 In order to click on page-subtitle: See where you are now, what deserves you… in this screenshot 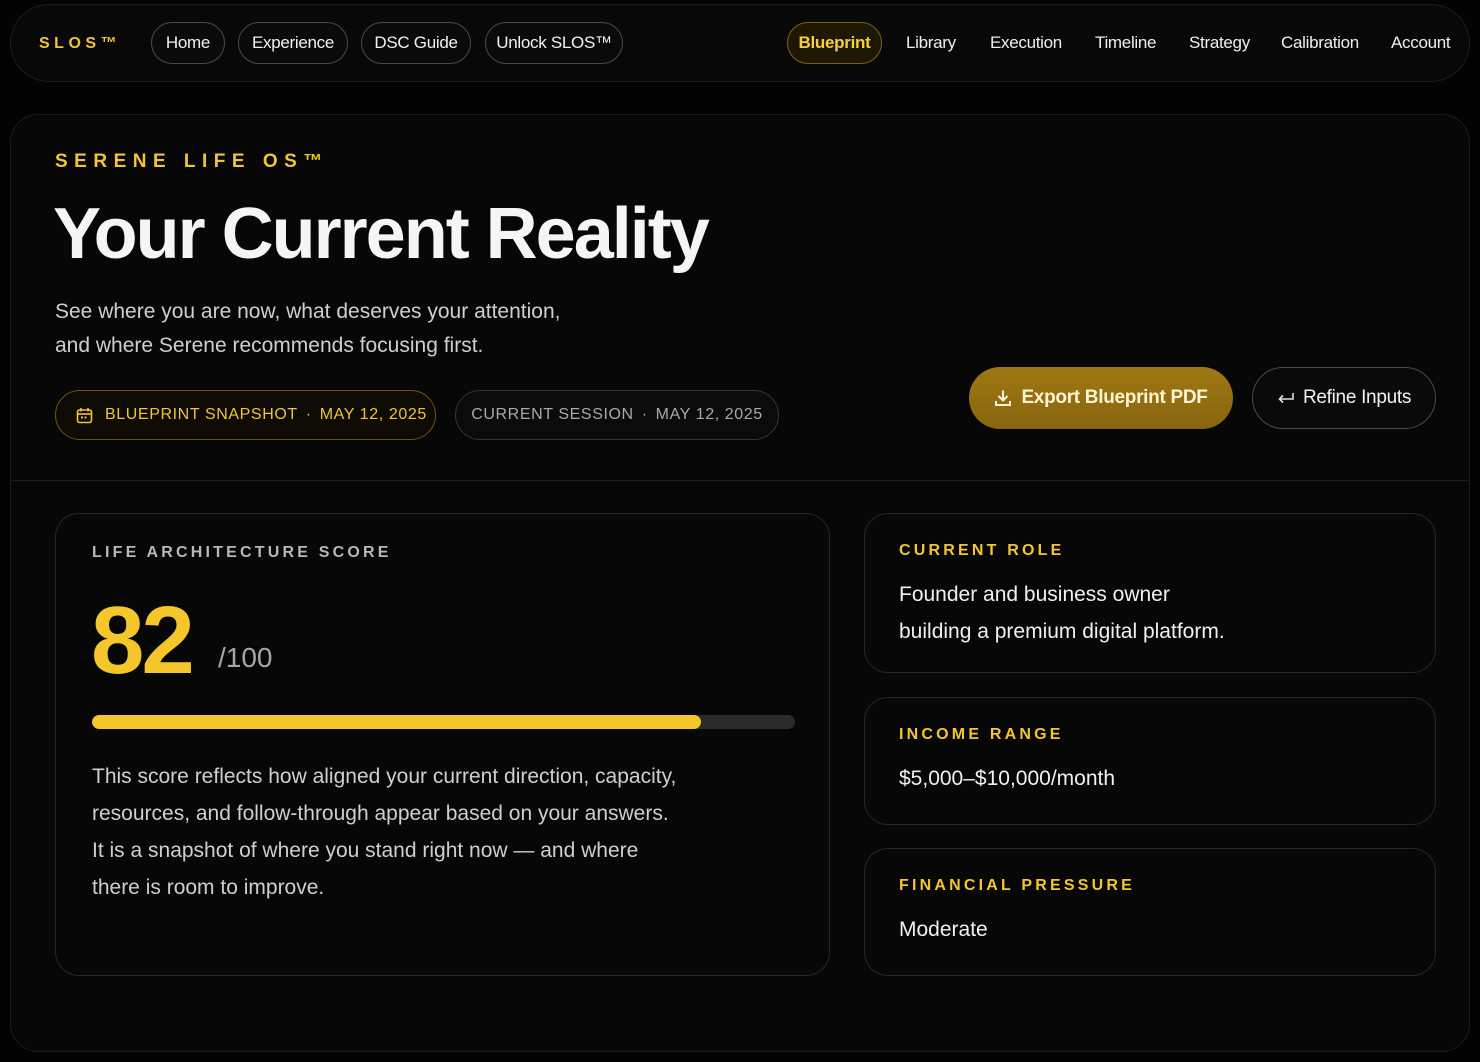, I will do `click(335, 329)`.